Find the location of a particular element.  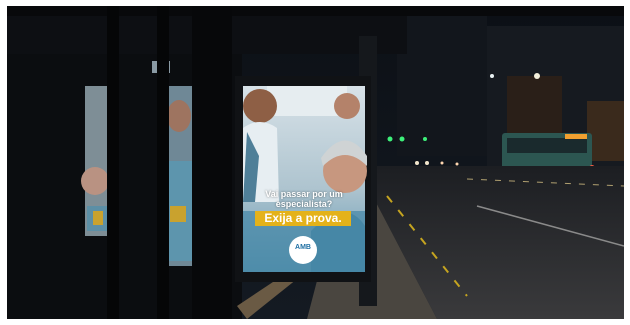

logo-text: AMB is located at coordinates (303, 247).